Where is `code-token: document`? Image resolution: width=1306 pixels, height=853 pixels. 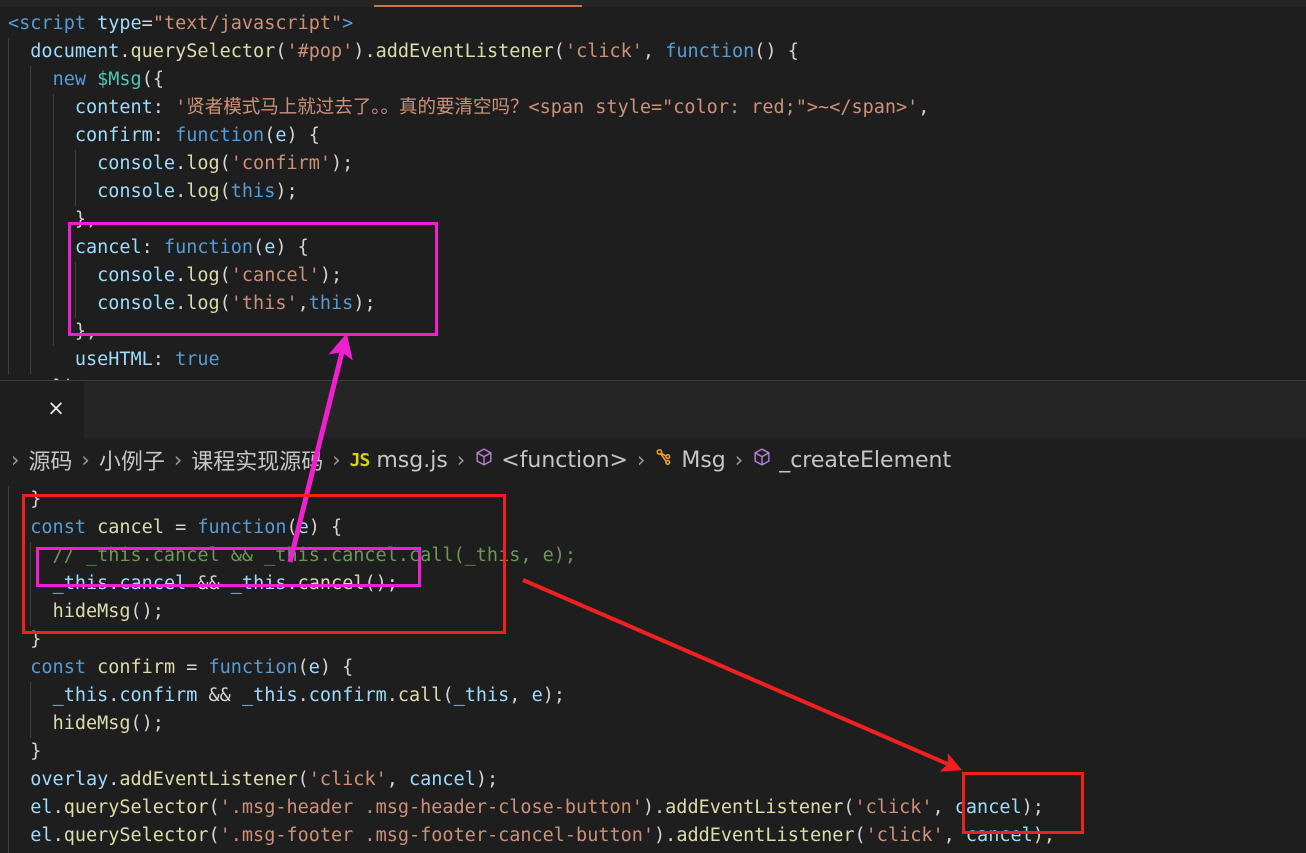
code-token: document is located at coordinates (75, 51).